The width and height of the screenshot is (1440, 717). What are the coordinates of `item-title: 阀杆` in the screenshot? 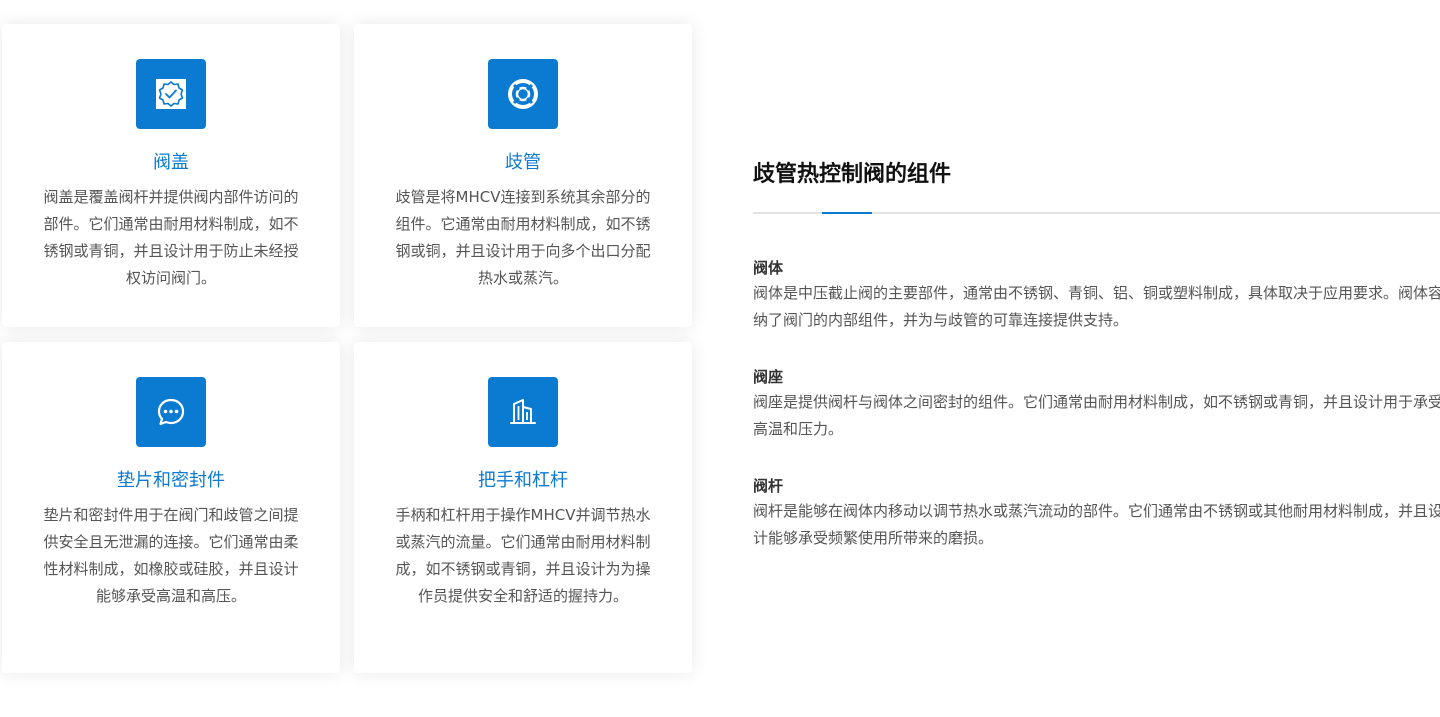 It's located at (768, 486).